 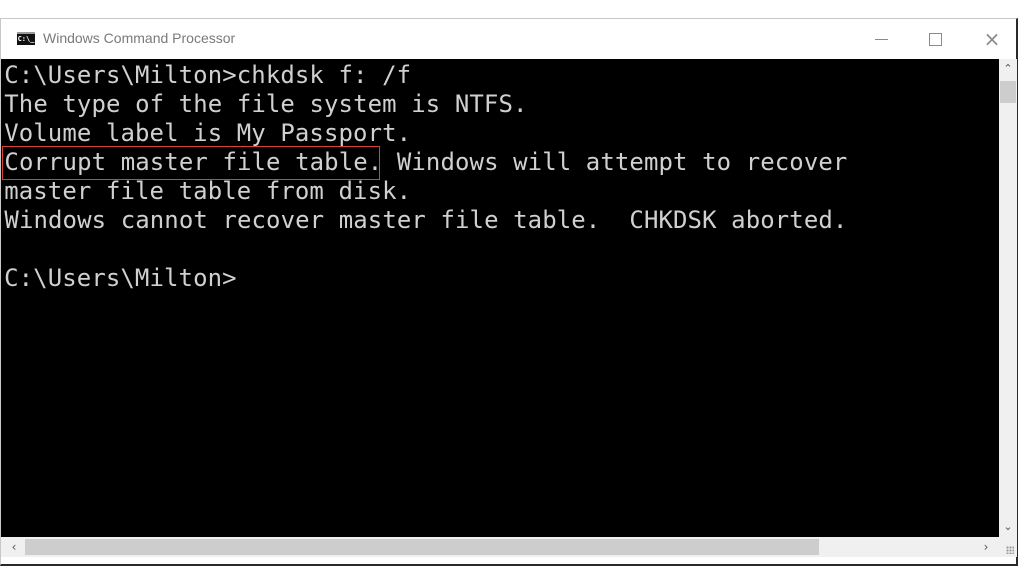 I want to click on resize-grip, so click(x=1008, y=547).